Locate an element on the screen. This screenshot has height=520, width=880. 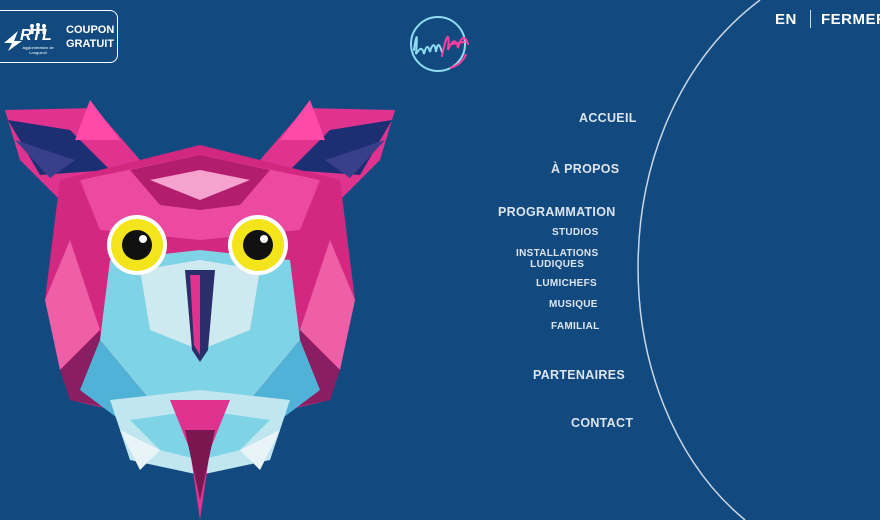
header-divider is located at coordinates (810, 19).